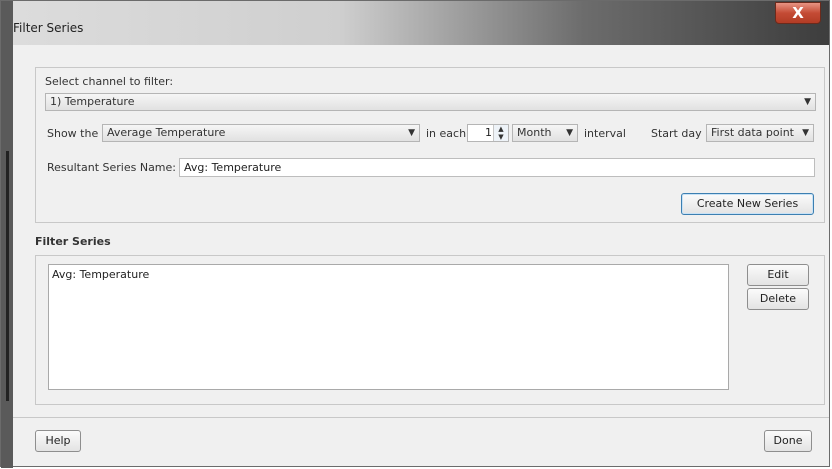  I want to click on done-button: Done, so click(788, 441).